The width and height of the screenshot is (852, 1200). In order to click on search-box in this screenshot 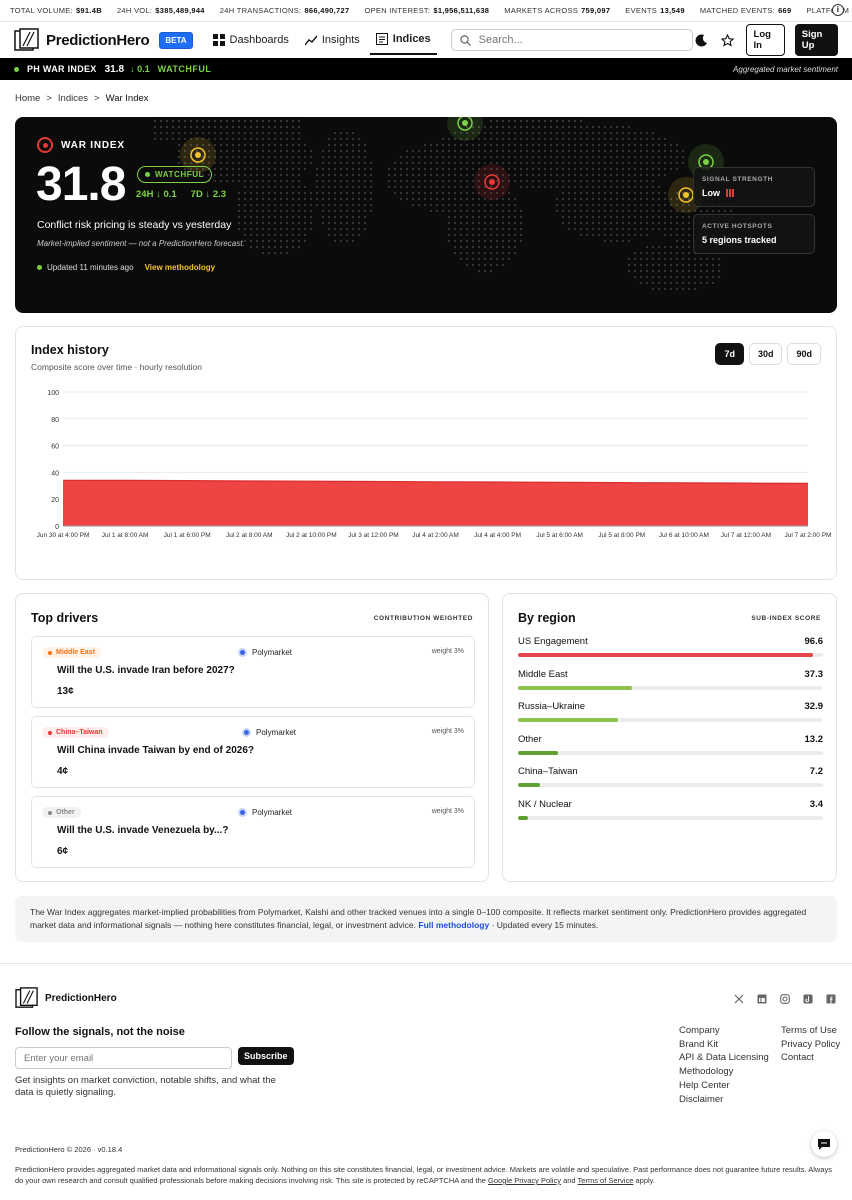, I will do `click(571, 40)`.